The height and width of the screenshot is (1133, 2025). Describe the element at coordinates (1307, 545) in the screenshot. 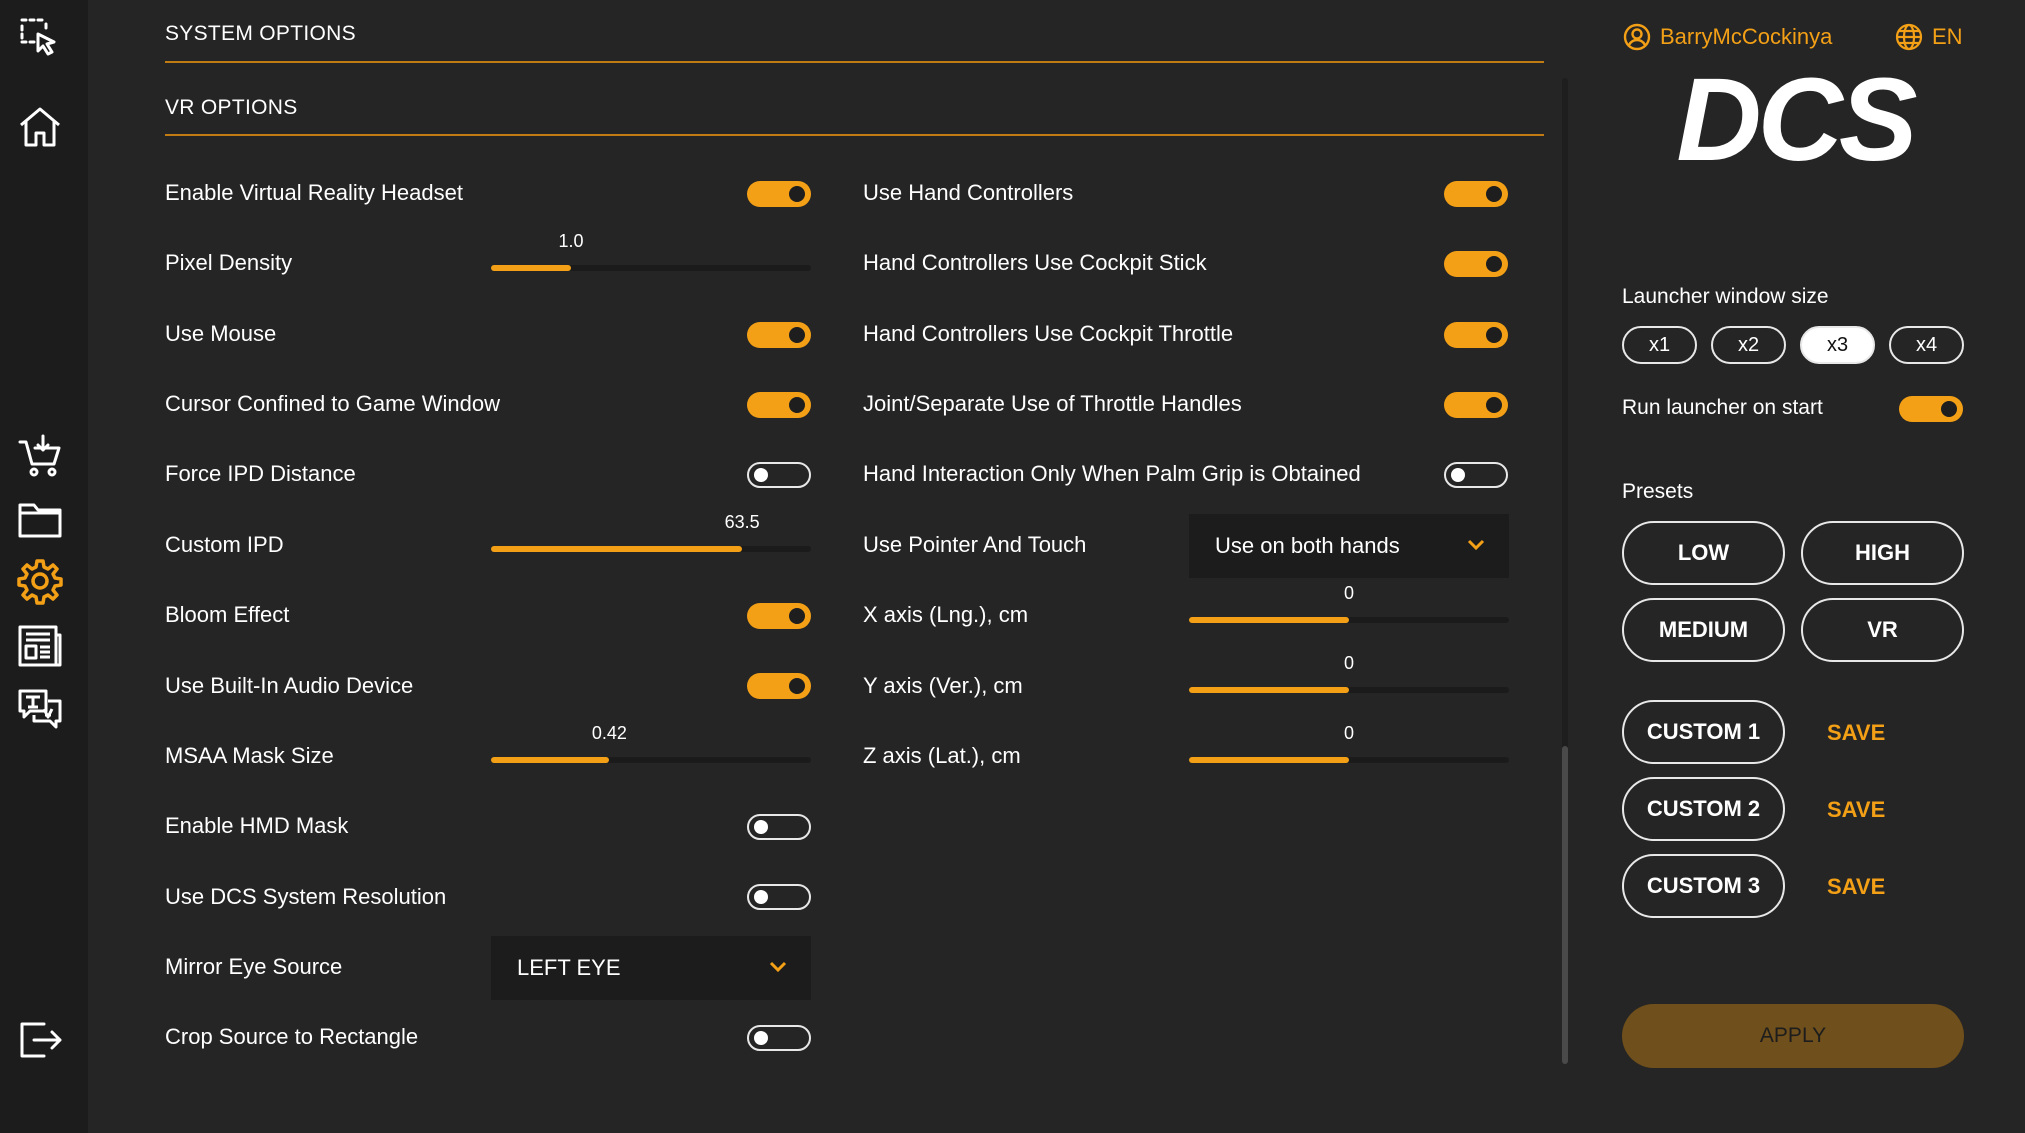

I see `pointer-touch-value: Use on both hands` at that location.